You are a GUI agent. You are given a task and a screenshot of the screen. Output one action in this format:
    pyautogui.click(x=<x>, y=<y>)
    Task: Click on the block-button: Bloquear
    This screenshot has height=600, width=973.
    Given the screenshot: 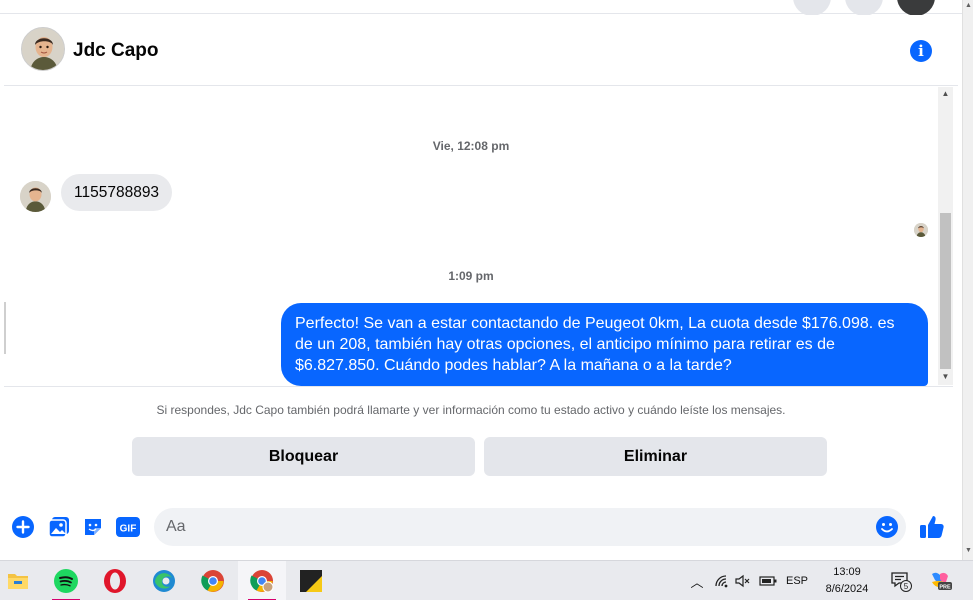 What is the action you would take?
    pyautogui.click(x=303, y=456)
    